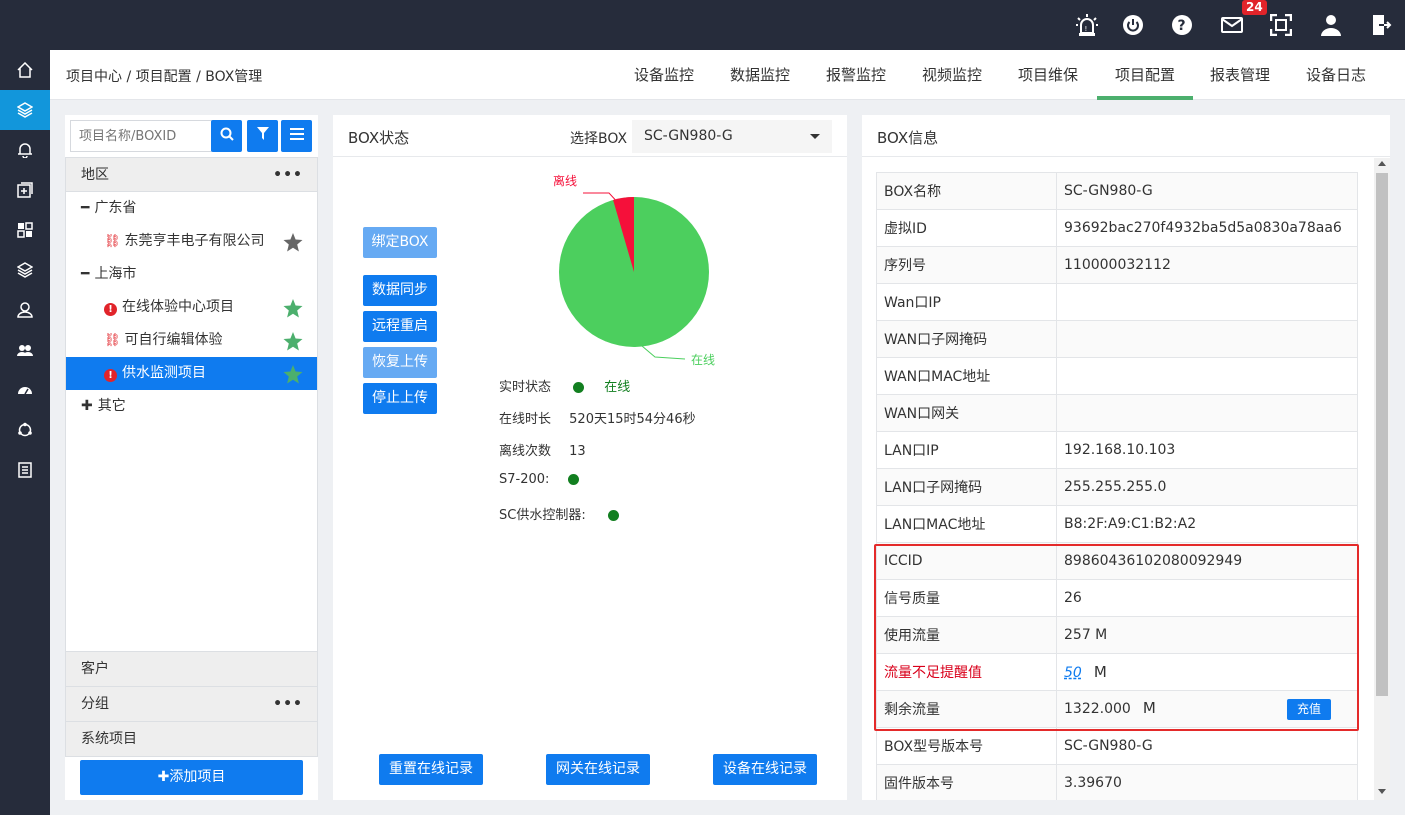  What do you see at coordinates (191, 777) in the screenshot?
I see `add-project-button: ✚添加项目` at bounding box center [191, 777].